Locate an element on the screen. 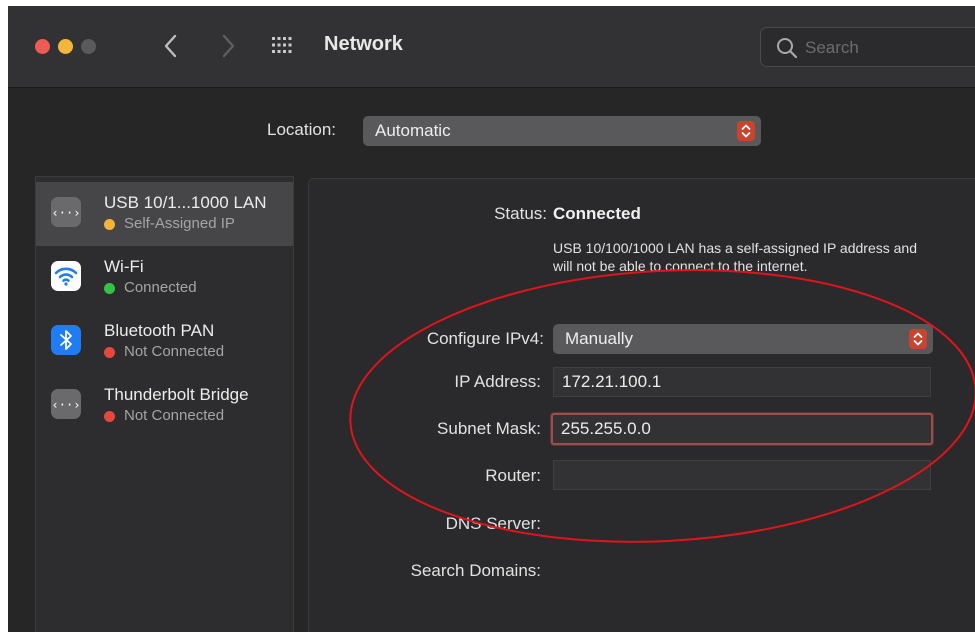 Image resolution: width=975 pixels, height=632 pixels. location-value: Automatic is located at coordinates (413, 130).